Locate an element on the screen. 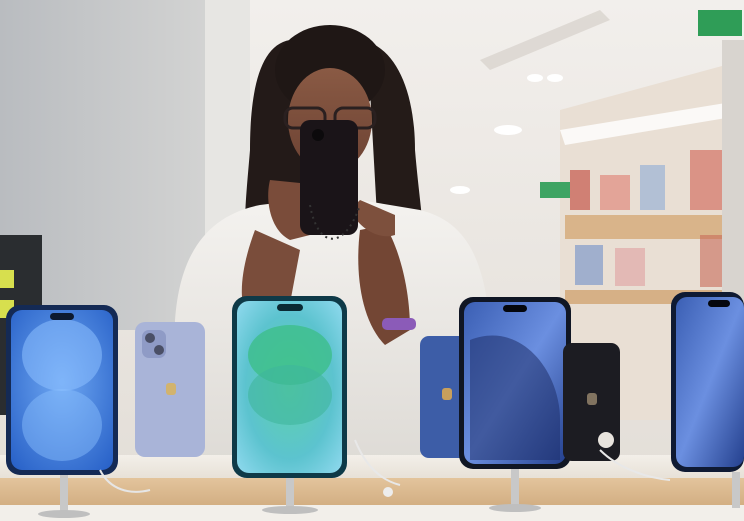 The width and height of the screenshot is (744, 521). counter-edge is located at coordinates (372, 513).